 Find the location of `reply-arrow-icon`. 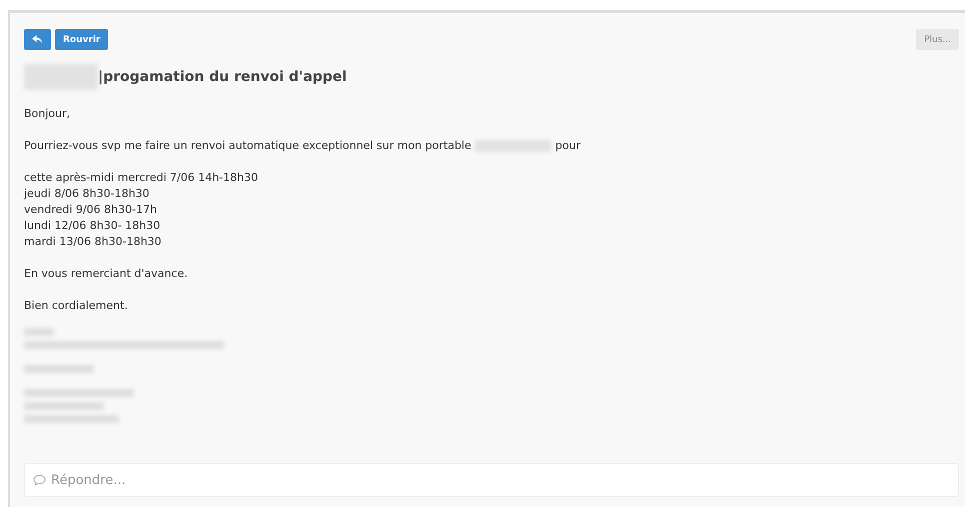

reply-arrow-icon is located at coordinates (37, 39).